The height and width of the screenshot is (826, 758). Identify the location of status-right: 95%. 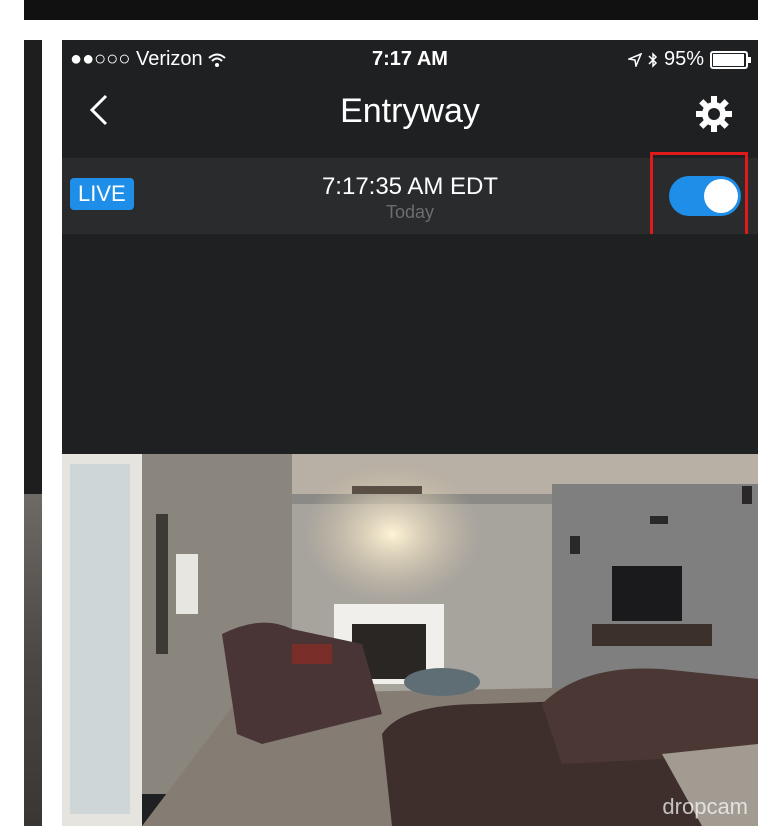
(689, 59).